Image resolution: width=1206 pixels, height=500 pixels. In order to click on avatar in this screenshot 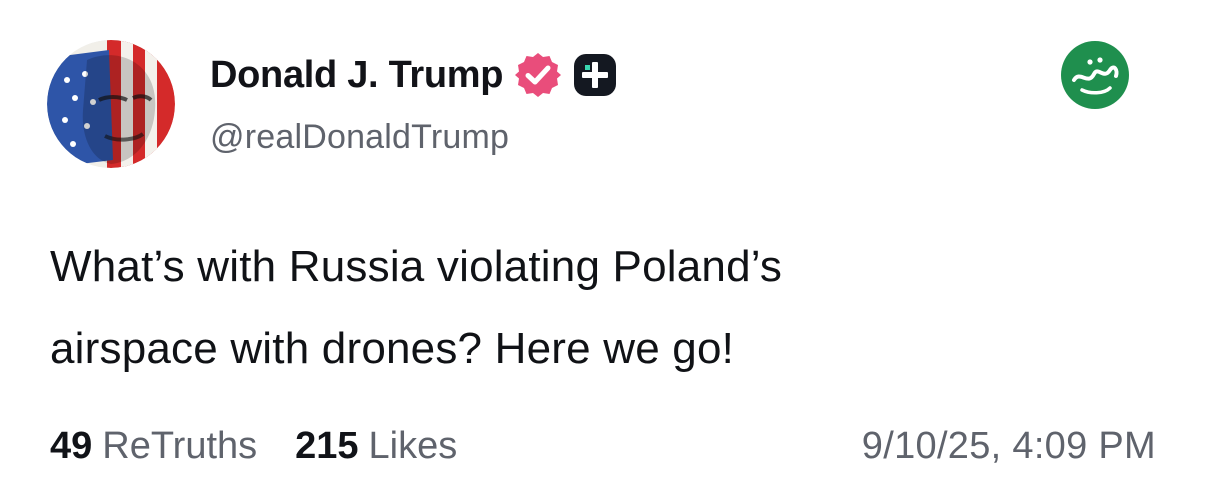, I will do `click(111, 104)`.